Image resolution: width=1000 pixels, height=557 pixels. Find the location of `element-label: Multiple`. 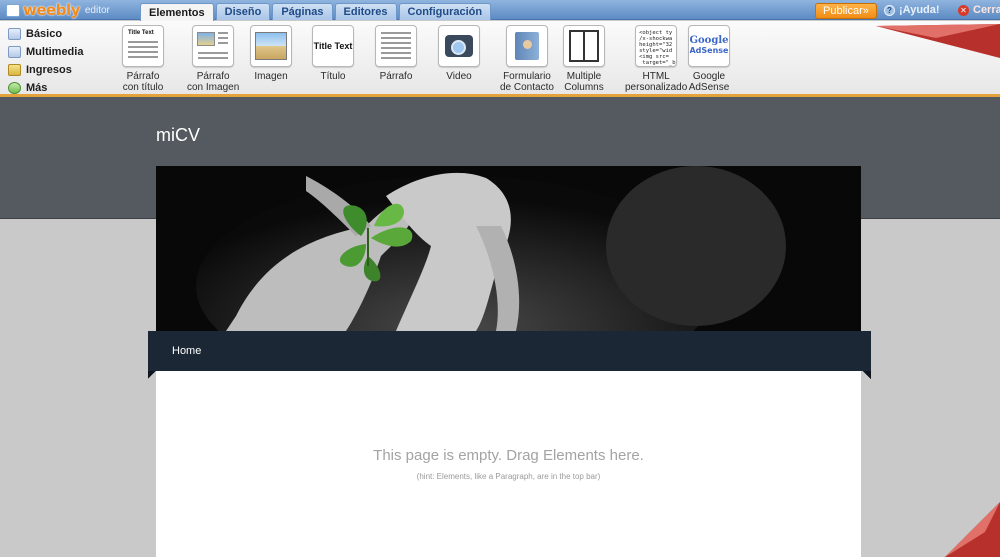

element-label: Multiple is located at coordinates (584, 76).